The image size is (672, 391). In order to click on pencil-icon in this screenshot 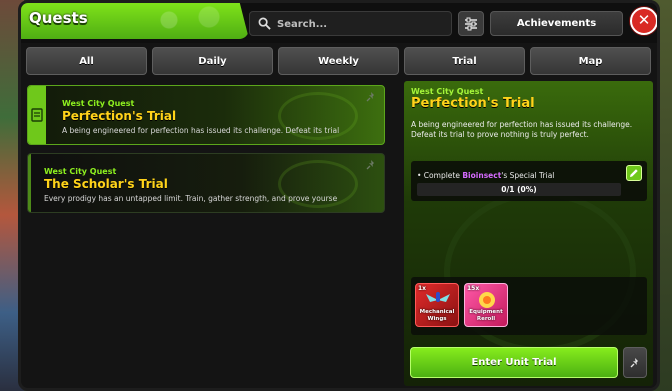, I will do `click(634, 173)`.